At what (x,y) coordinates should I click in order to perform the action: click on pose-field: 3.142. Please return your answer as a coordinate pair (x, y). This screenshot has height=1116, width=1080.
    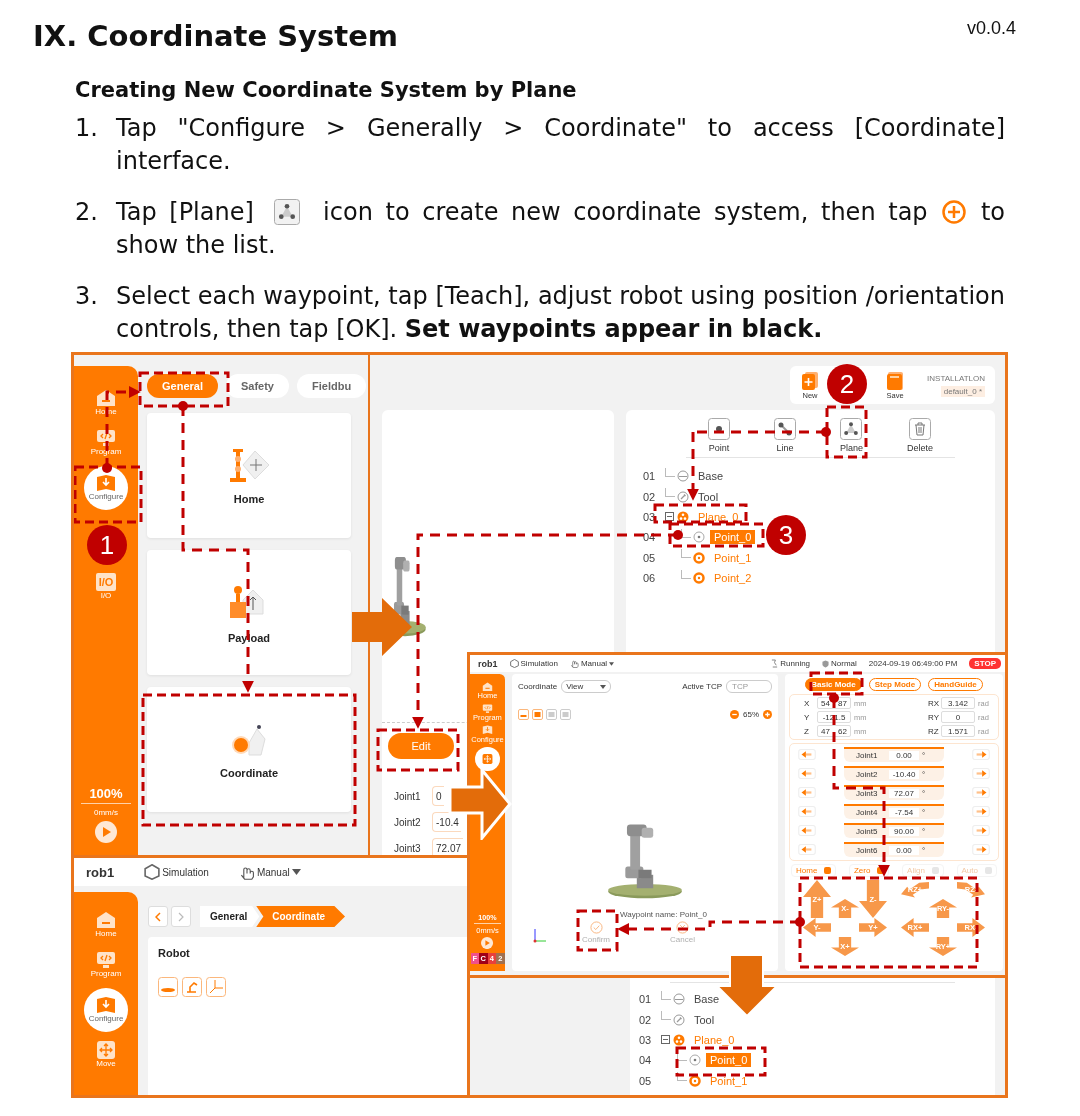
    Looking at the image, I should click on (958, 703).